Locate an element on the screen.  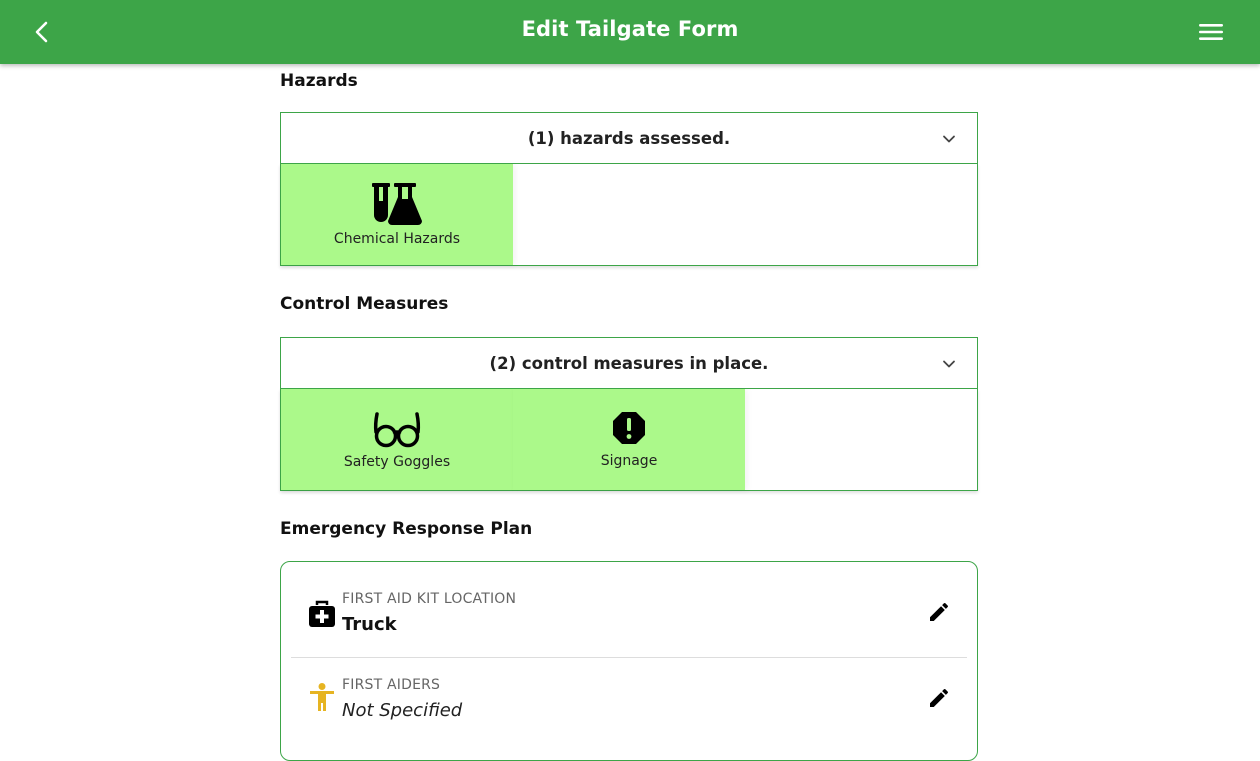
hazards-dropdown: (1) hazards assessed. is located at coordinates (629, 138).